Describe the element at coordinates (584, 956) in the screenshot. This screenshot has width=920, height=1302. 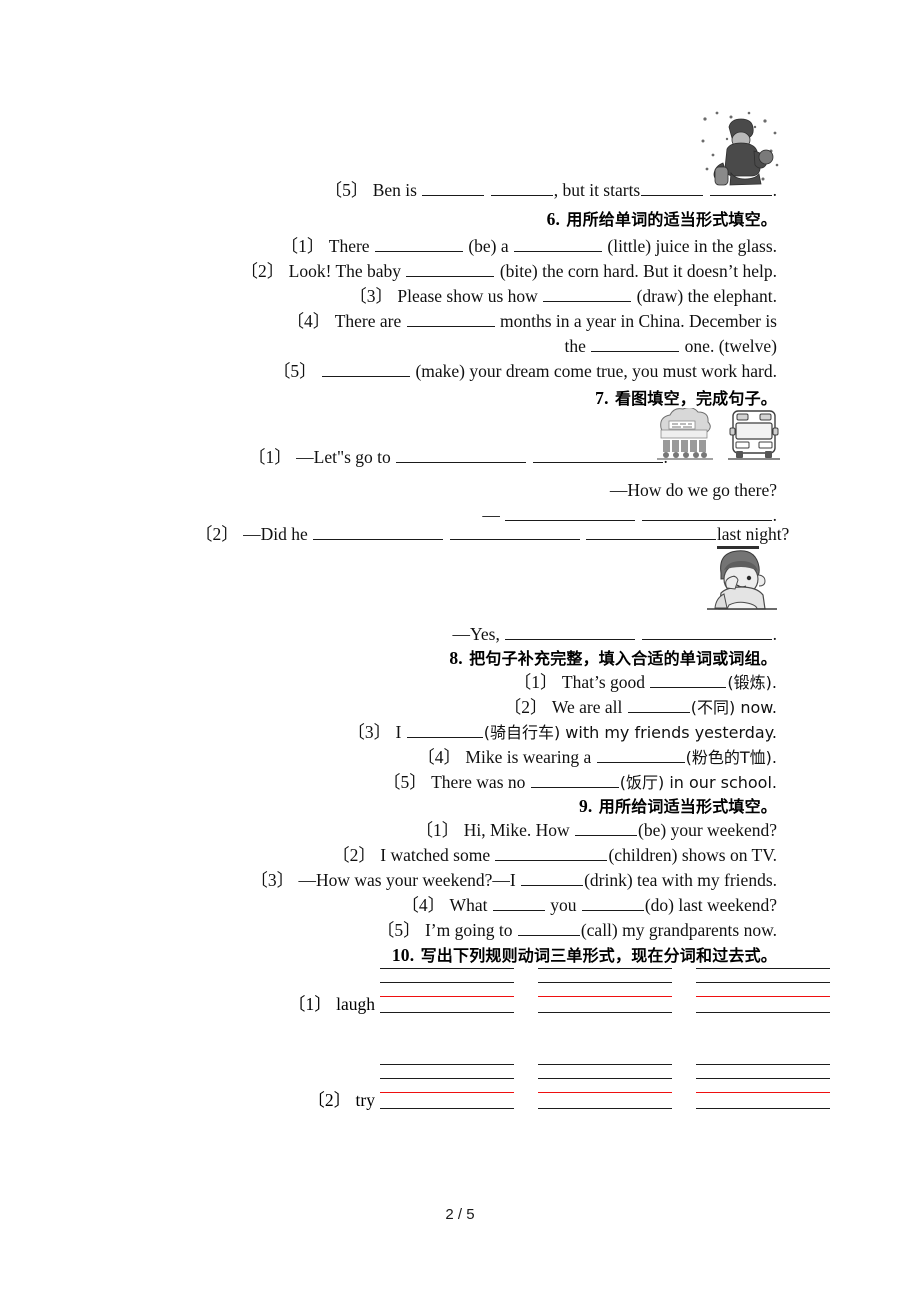
I see `exercise10-heading: 10. 写出下列规则动词三单形式，现在分词和过去式。` at that location.